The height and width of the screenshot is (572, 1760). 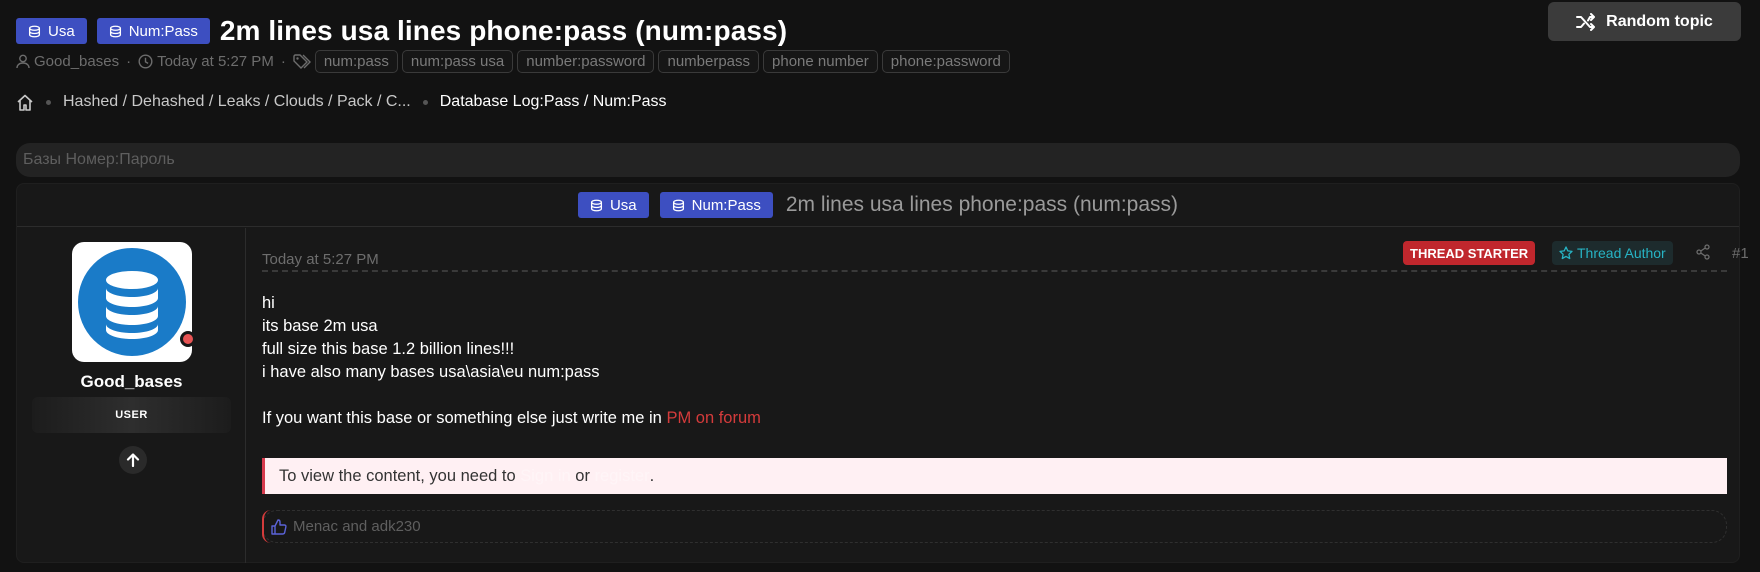 What do you see at coordinates (23, 61) in the screenshot?
I see `user-icon` at bounding box center [23, 61].